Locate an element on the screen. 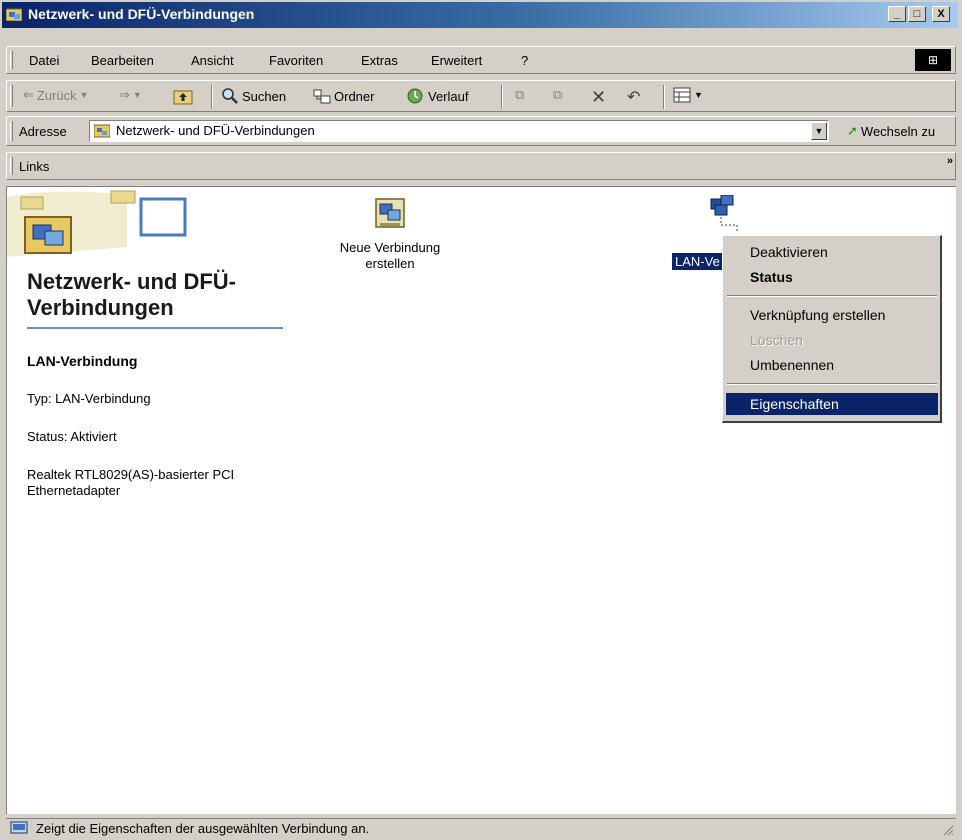 Image resolution: width=962 pixels, height=840 pixels. views-dropdown-icon: ▼ is located at coordinates (698, 95).